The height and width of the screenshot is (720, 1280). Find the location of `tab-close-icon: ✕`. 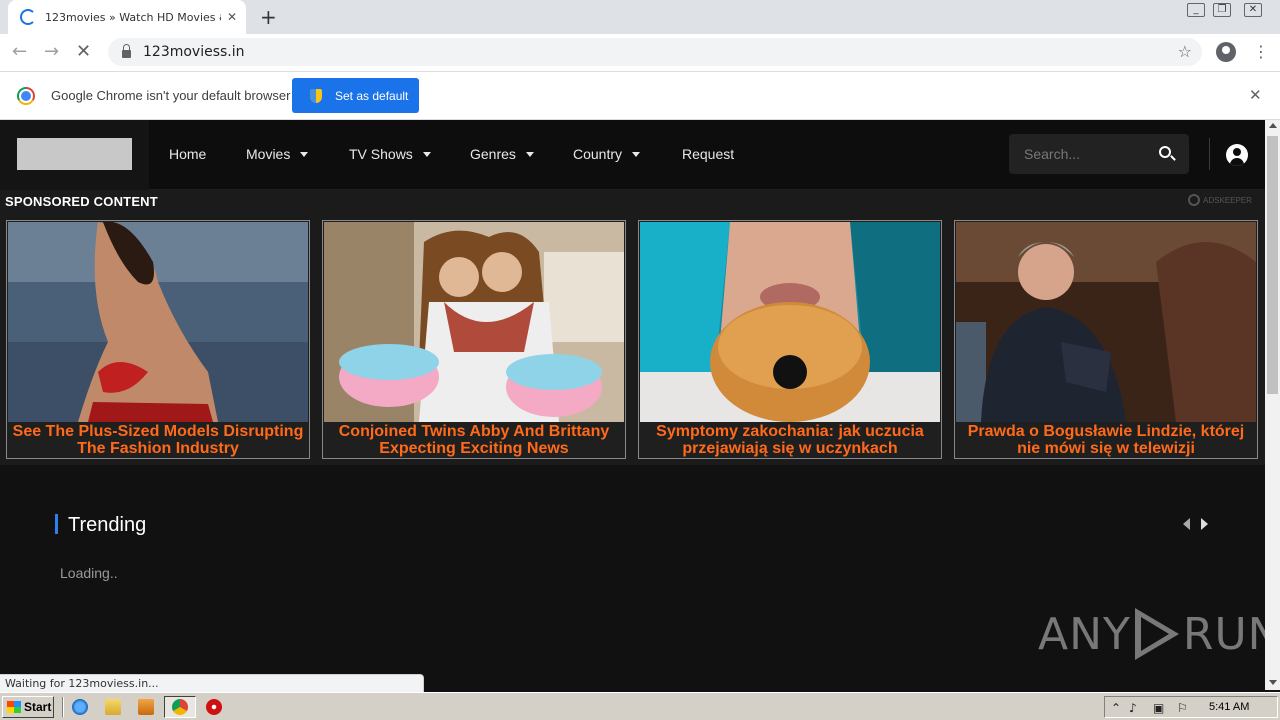

tab-close-icon: ✕ is located at coordinates (232, 17).